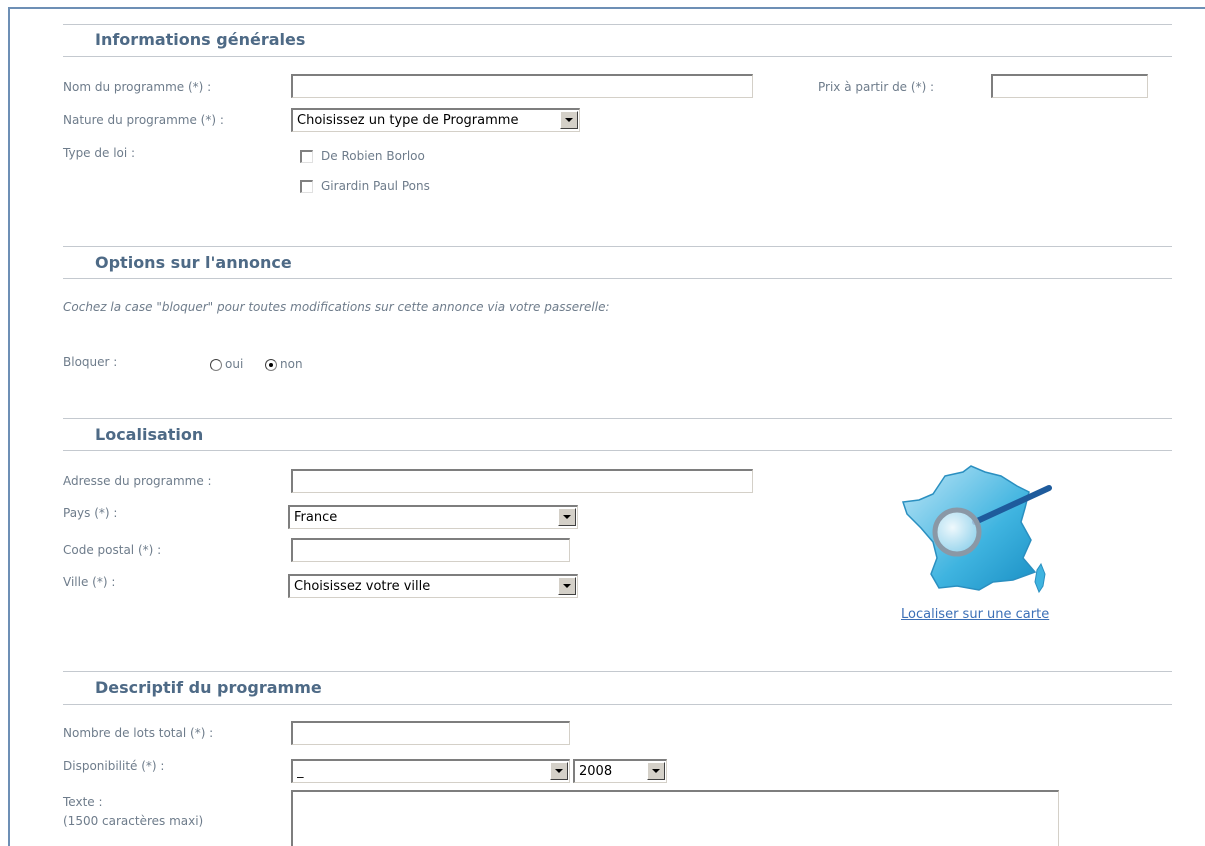 The width and height of the screenshot is (1205, 846). Describe the element at coordinates (89, 582) in the screenshot. I see `city-label: Ville (*) :` at that location.